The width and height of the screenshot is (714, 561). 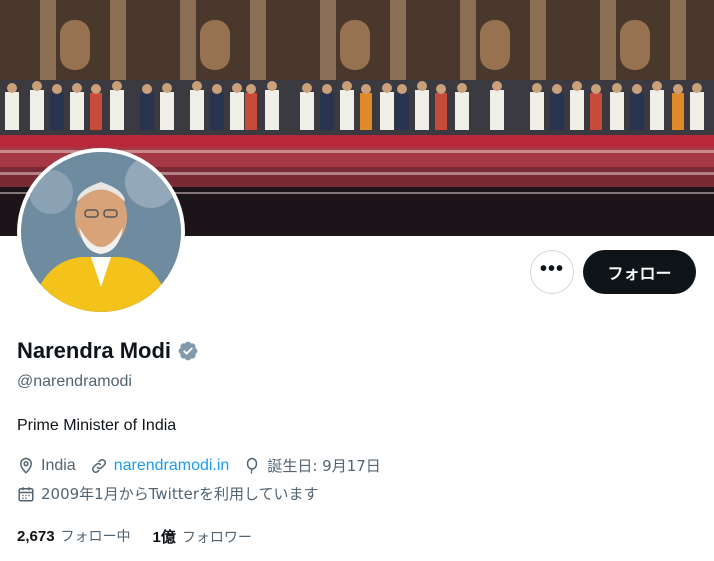 I want to click on followers-stat: 1億 フォロワー, so click(x=202, y=536).